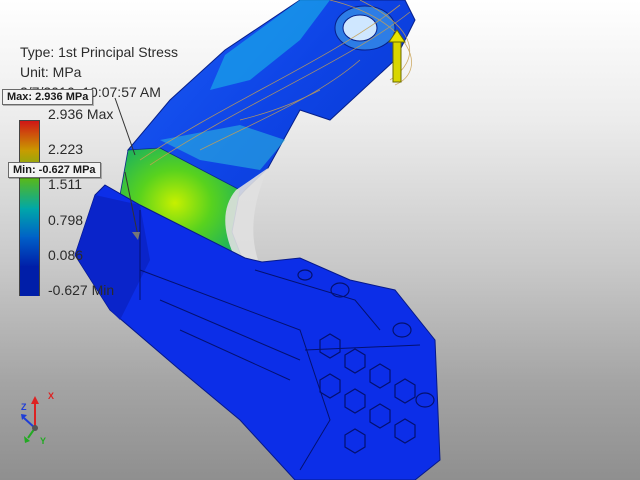  What do you see at coordinates (66, 149) in the screenshot?
I see `legend-tick-label: 2.223` at bounding box center [66, 149].